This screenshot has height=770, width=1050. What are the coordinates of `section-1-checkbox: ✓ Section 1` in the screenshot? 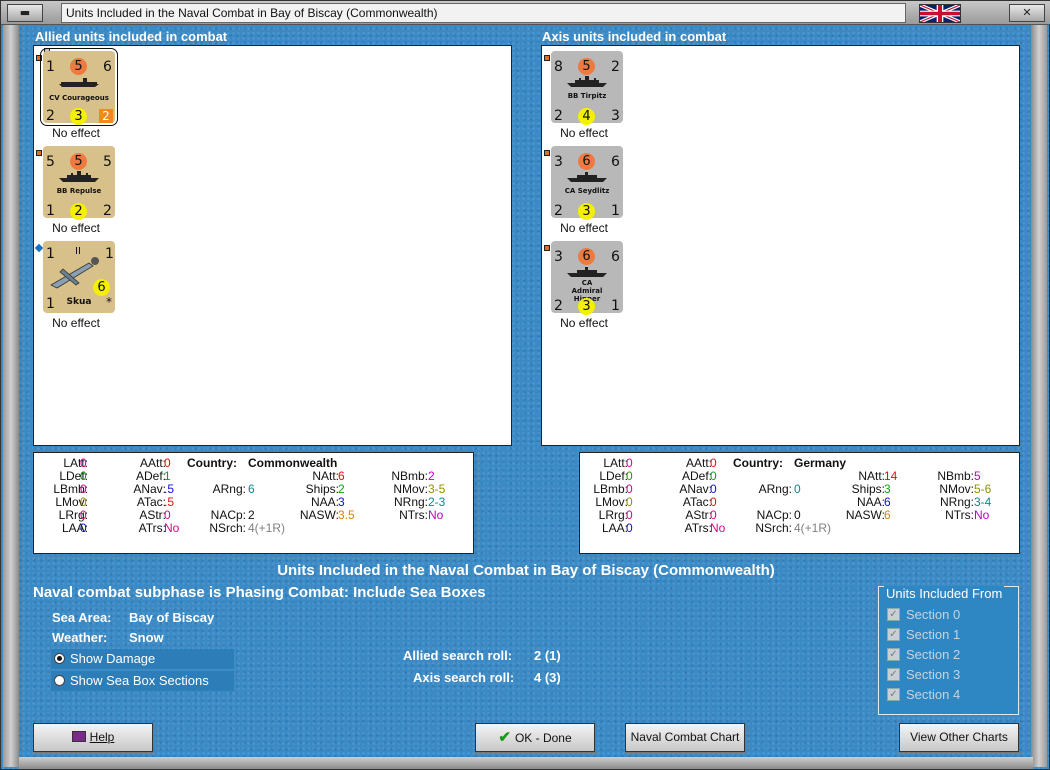 It's located at (949, 635).